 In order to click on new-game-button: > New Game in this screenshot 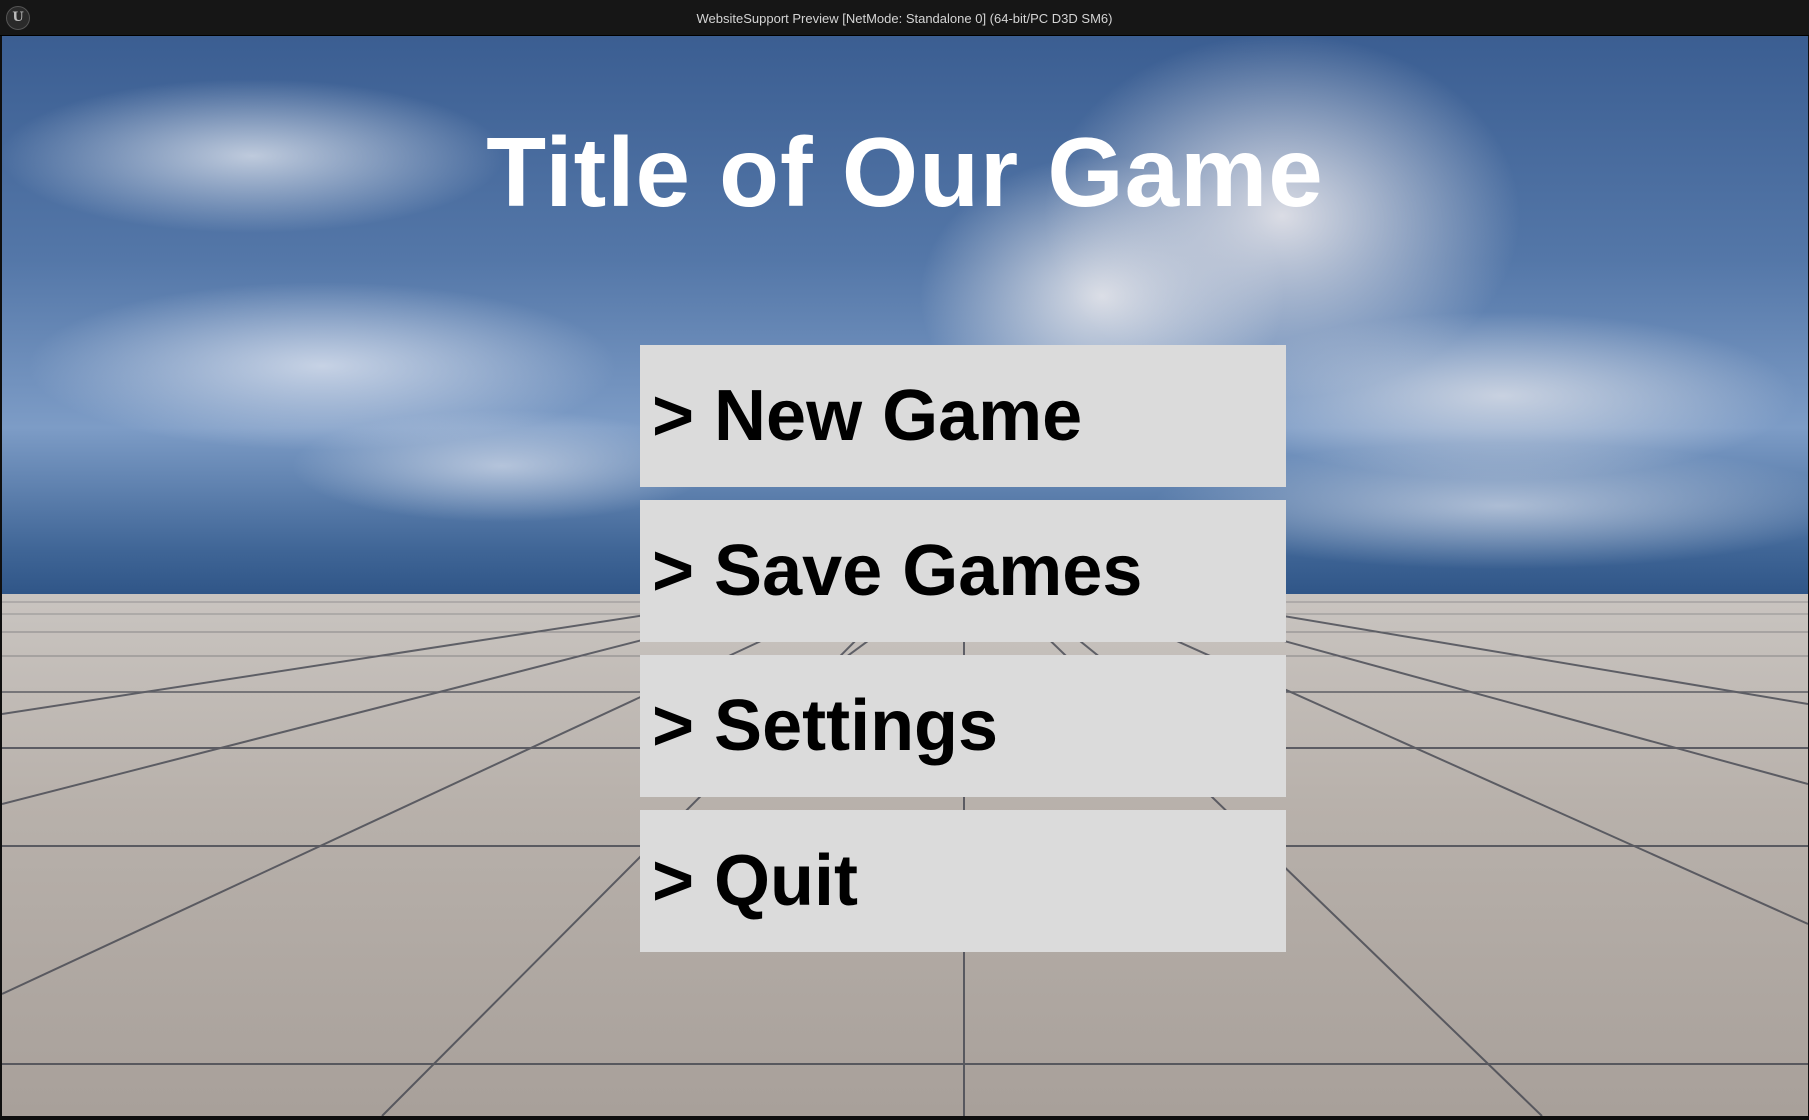, I will do `click(963, 416)`.